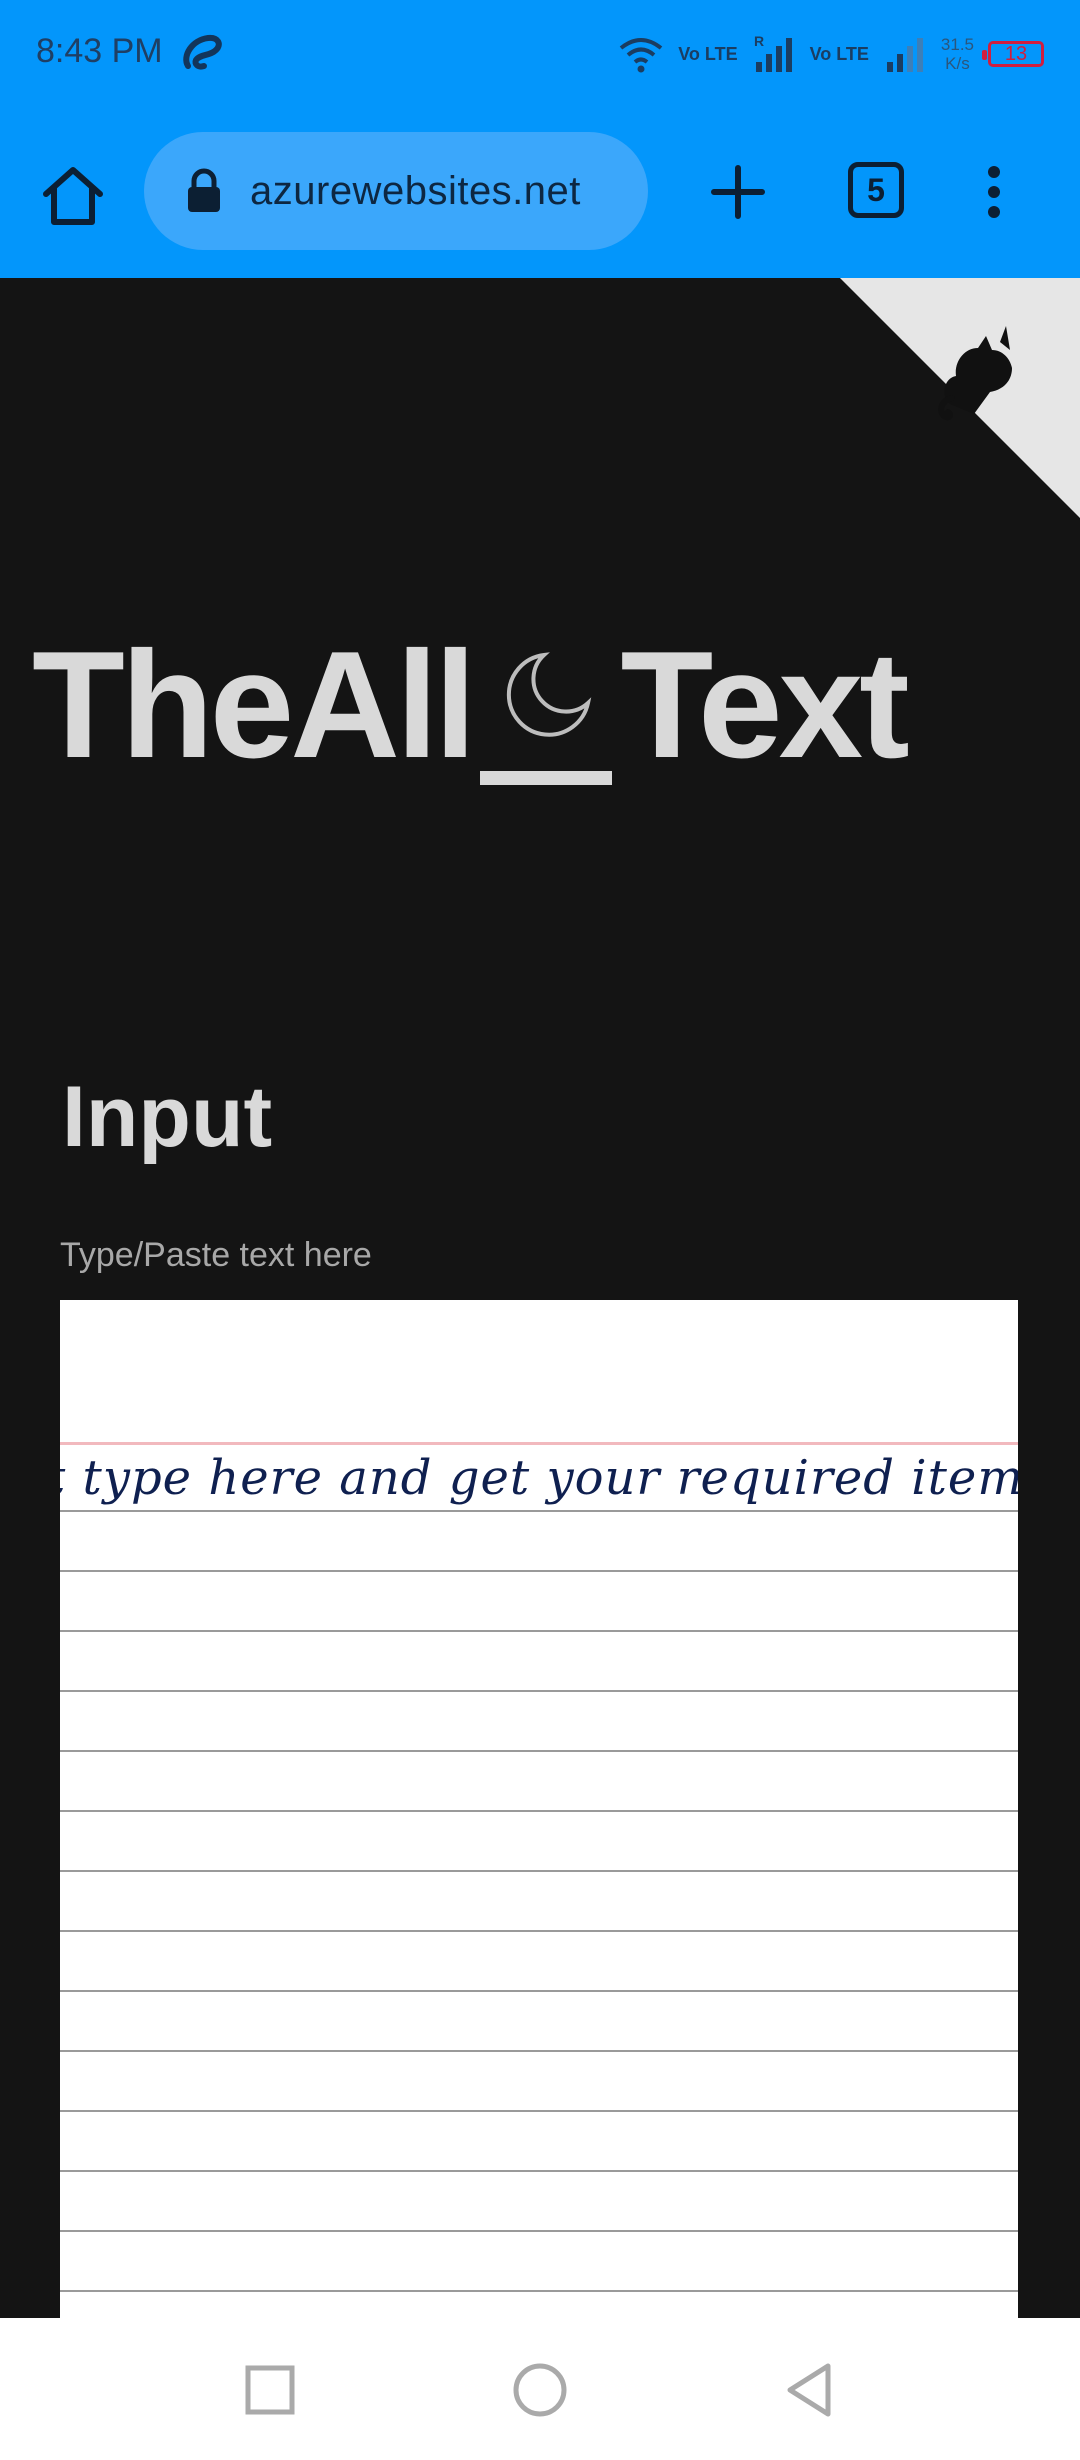 Image resolution: width=1080 pixels, height=2460 pixels. I want to click on paper-margin-line, so click(539, 1443).